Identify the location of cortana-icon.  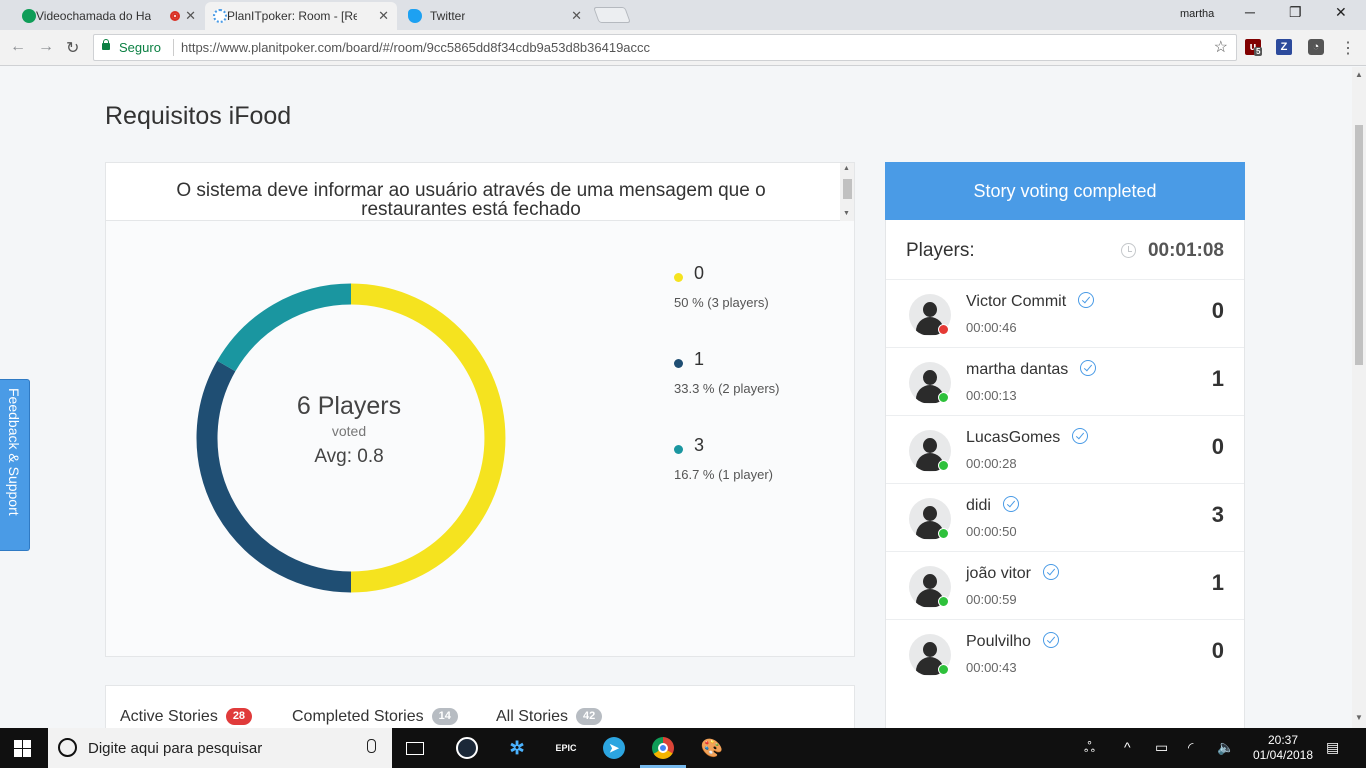
(67, 747).